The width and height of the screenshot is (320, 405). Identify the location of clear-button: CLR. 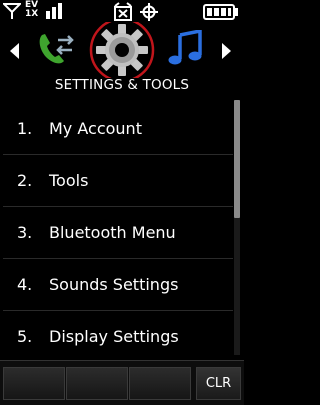
(218, 383).